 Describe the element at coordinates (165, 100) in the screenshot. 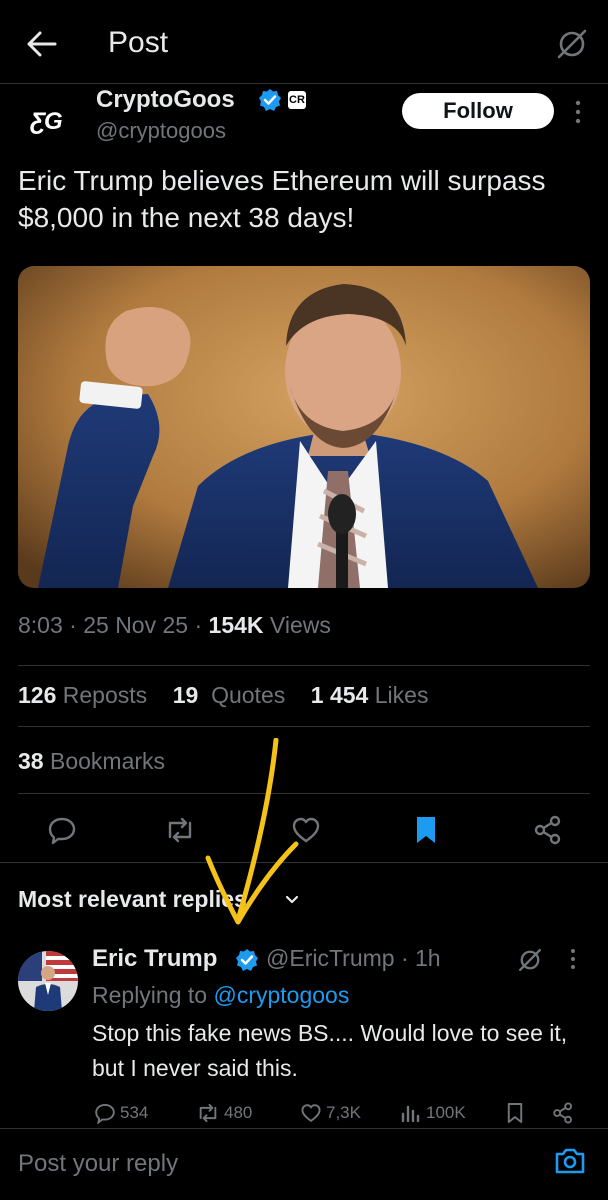

I see `author-name: CryptoGoos` at that location.